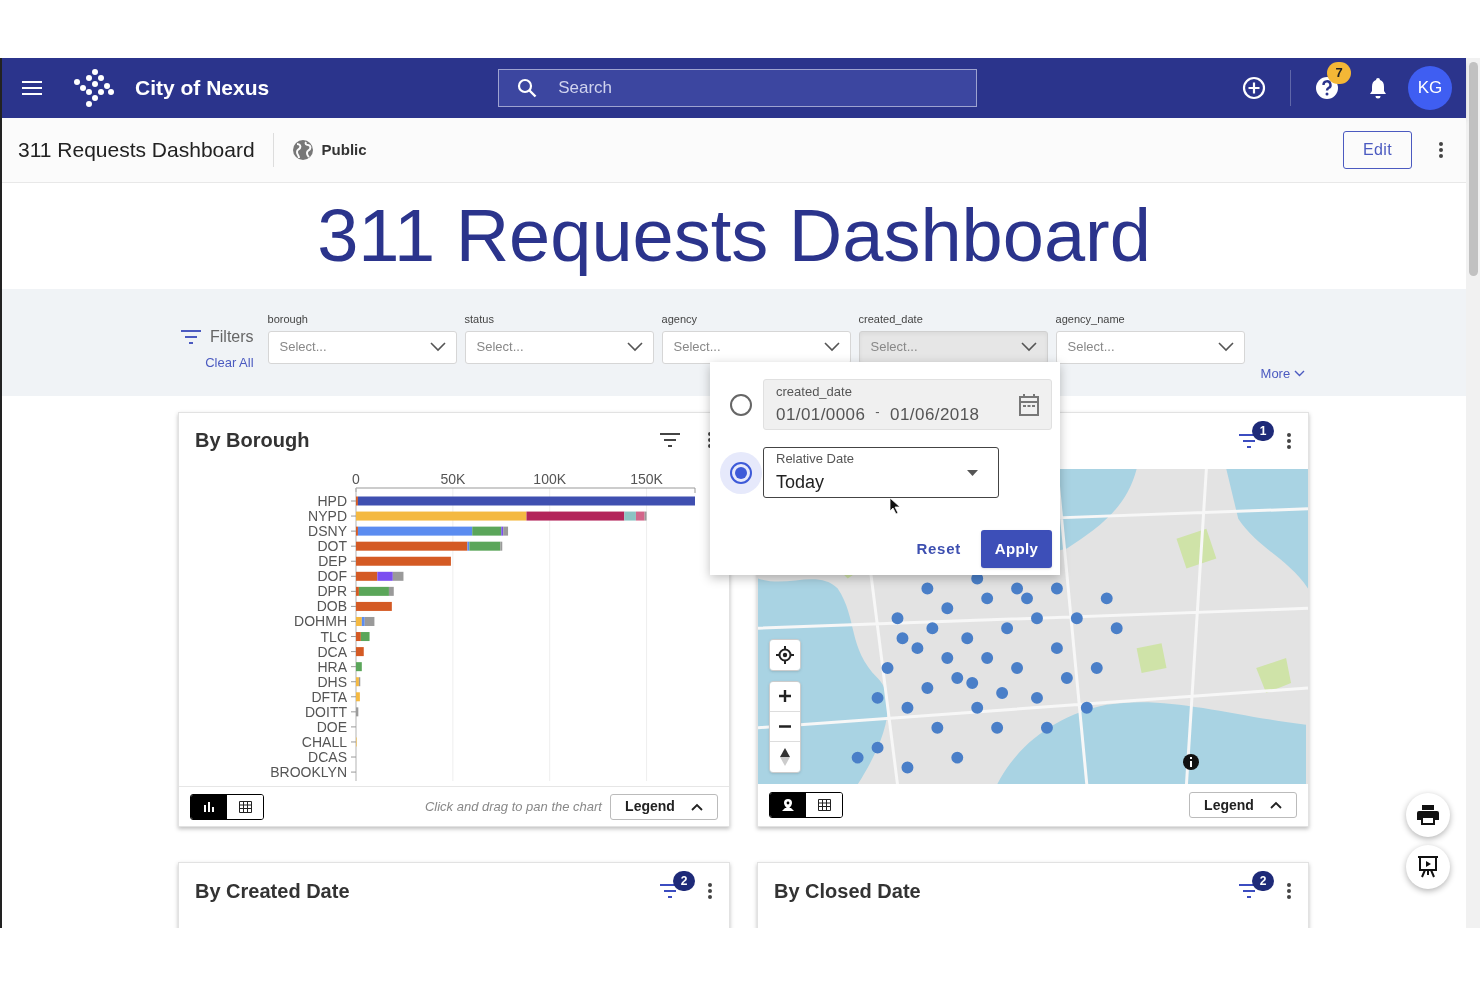  Describe the element at coordinates (327, 757) in the screenshot. I see `axis-label: DCAS` at that location.